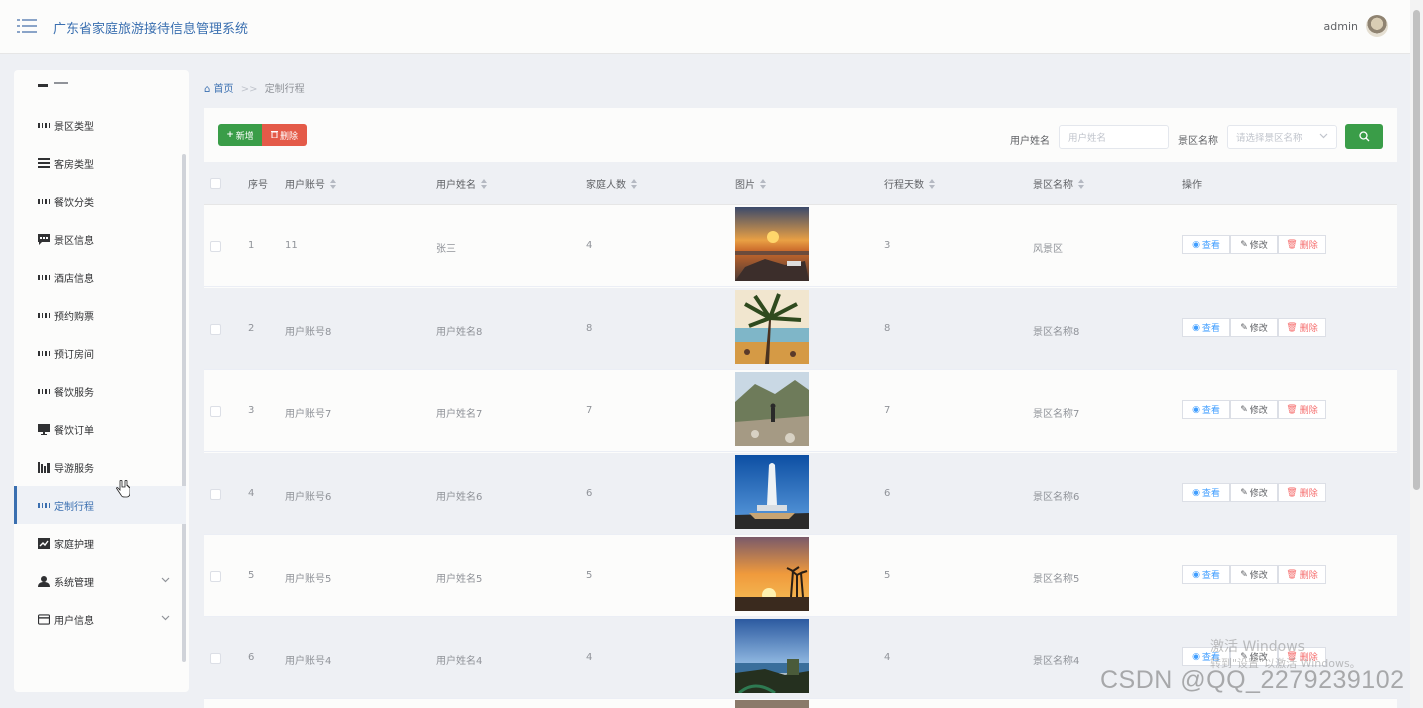  What do you see at coordinates (100, 543) in the screenshot?
I see `sidebar-item-family-care: 家庭护理` at bounding box center [100, 543].